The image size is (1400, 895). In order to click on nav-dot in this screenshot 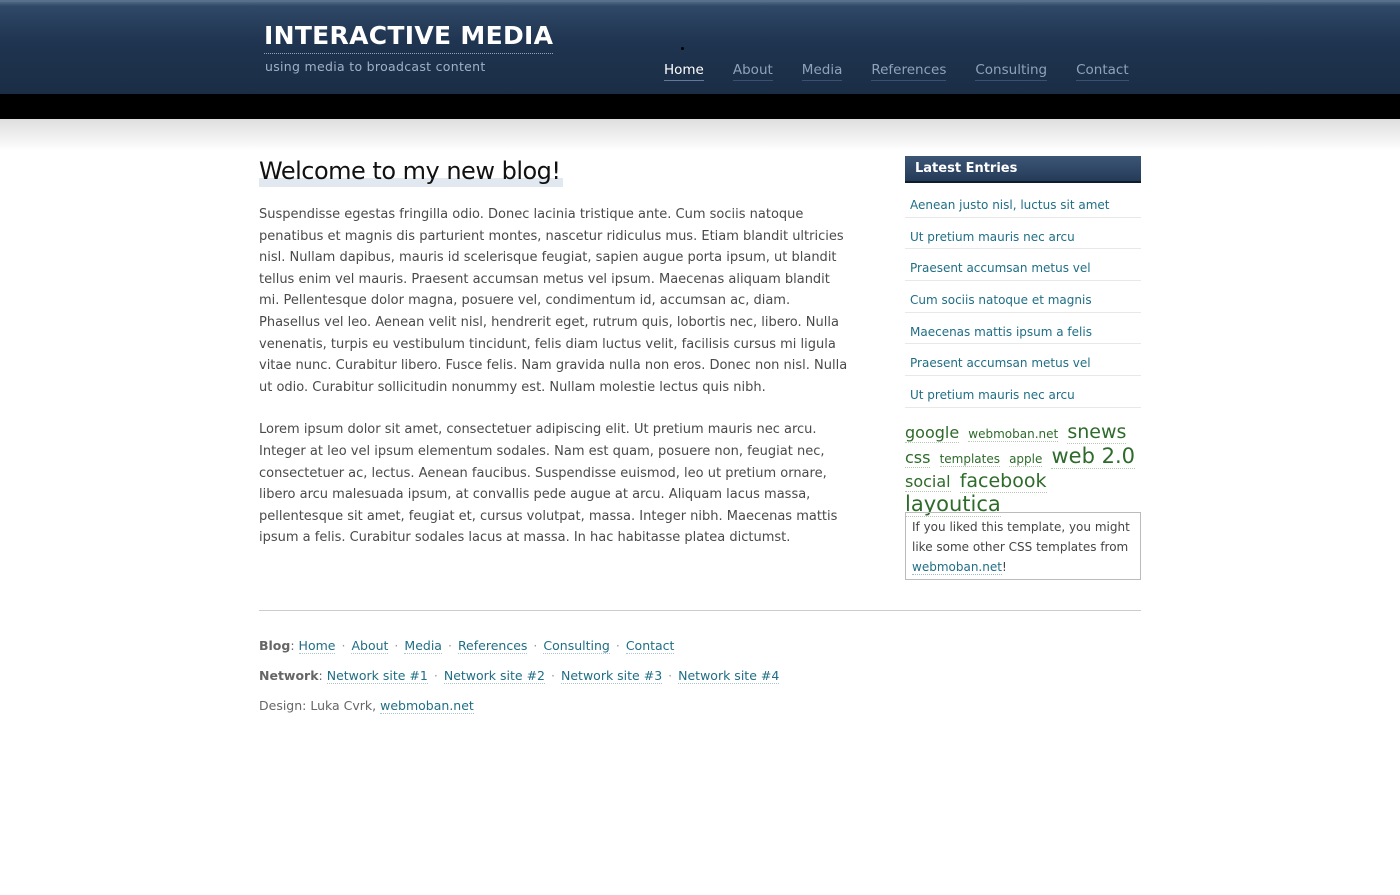, I will do `click(682, 48)`.